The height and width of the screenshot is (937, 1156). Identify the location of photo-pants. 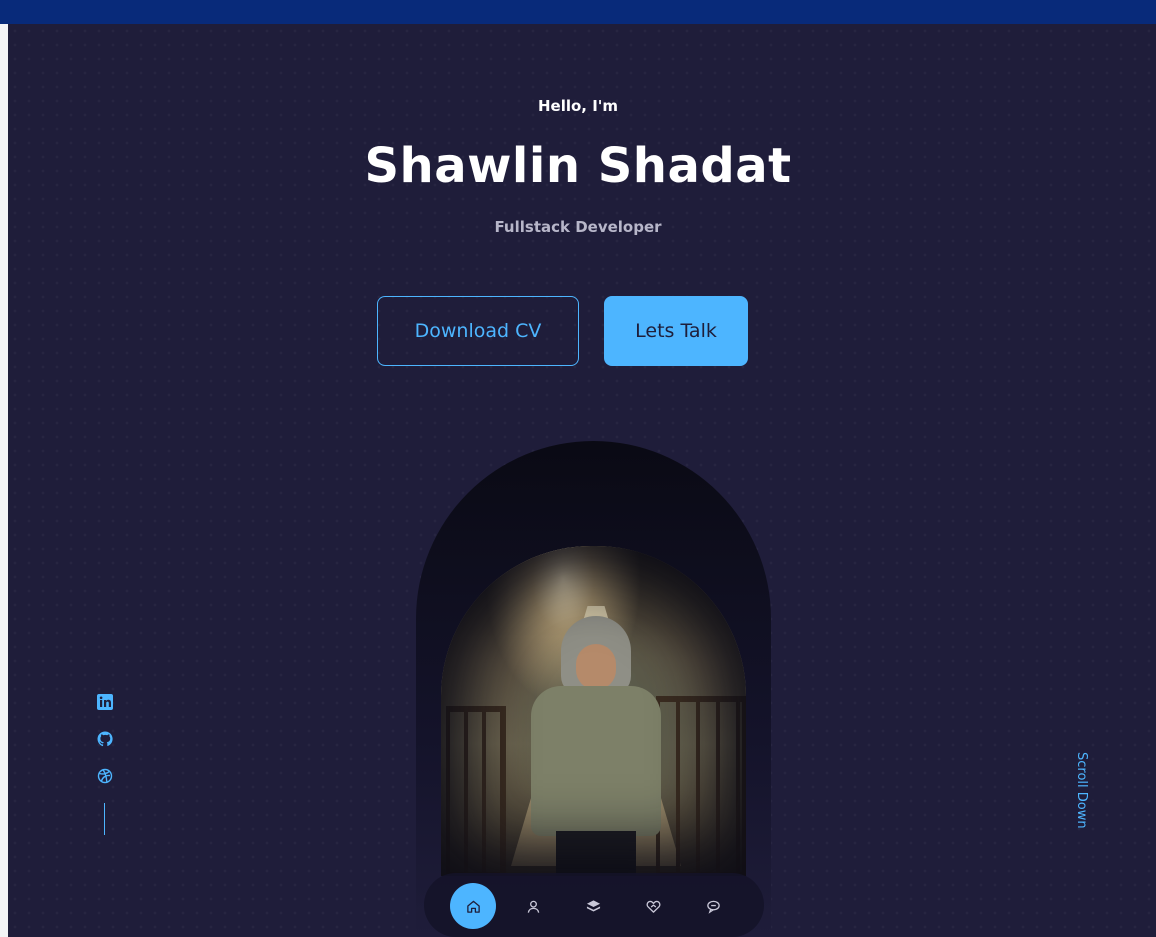
(596, 853).